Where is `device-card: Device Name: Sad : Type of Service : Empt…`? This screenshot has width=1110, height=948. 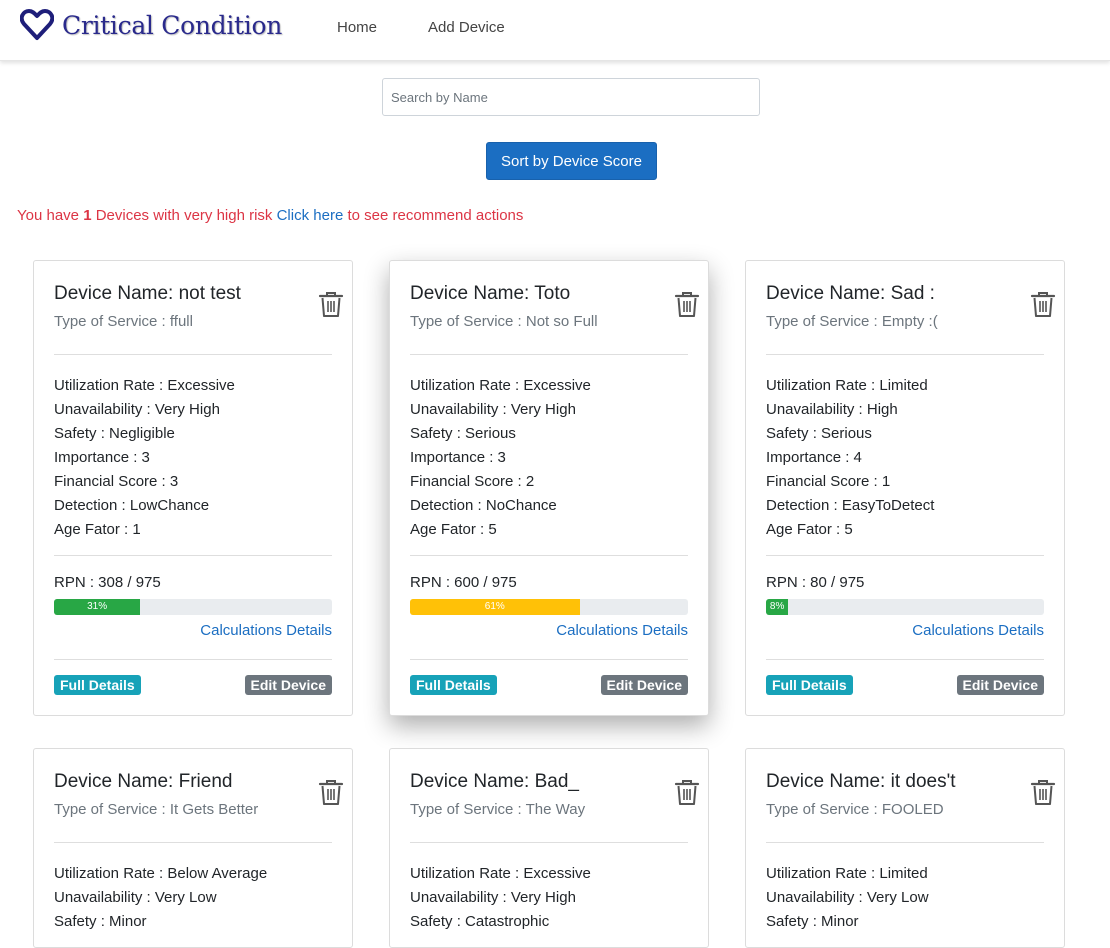
device-card: Device Name: Sad : Type of Service : Empt… is located at coordinates (905, 488).